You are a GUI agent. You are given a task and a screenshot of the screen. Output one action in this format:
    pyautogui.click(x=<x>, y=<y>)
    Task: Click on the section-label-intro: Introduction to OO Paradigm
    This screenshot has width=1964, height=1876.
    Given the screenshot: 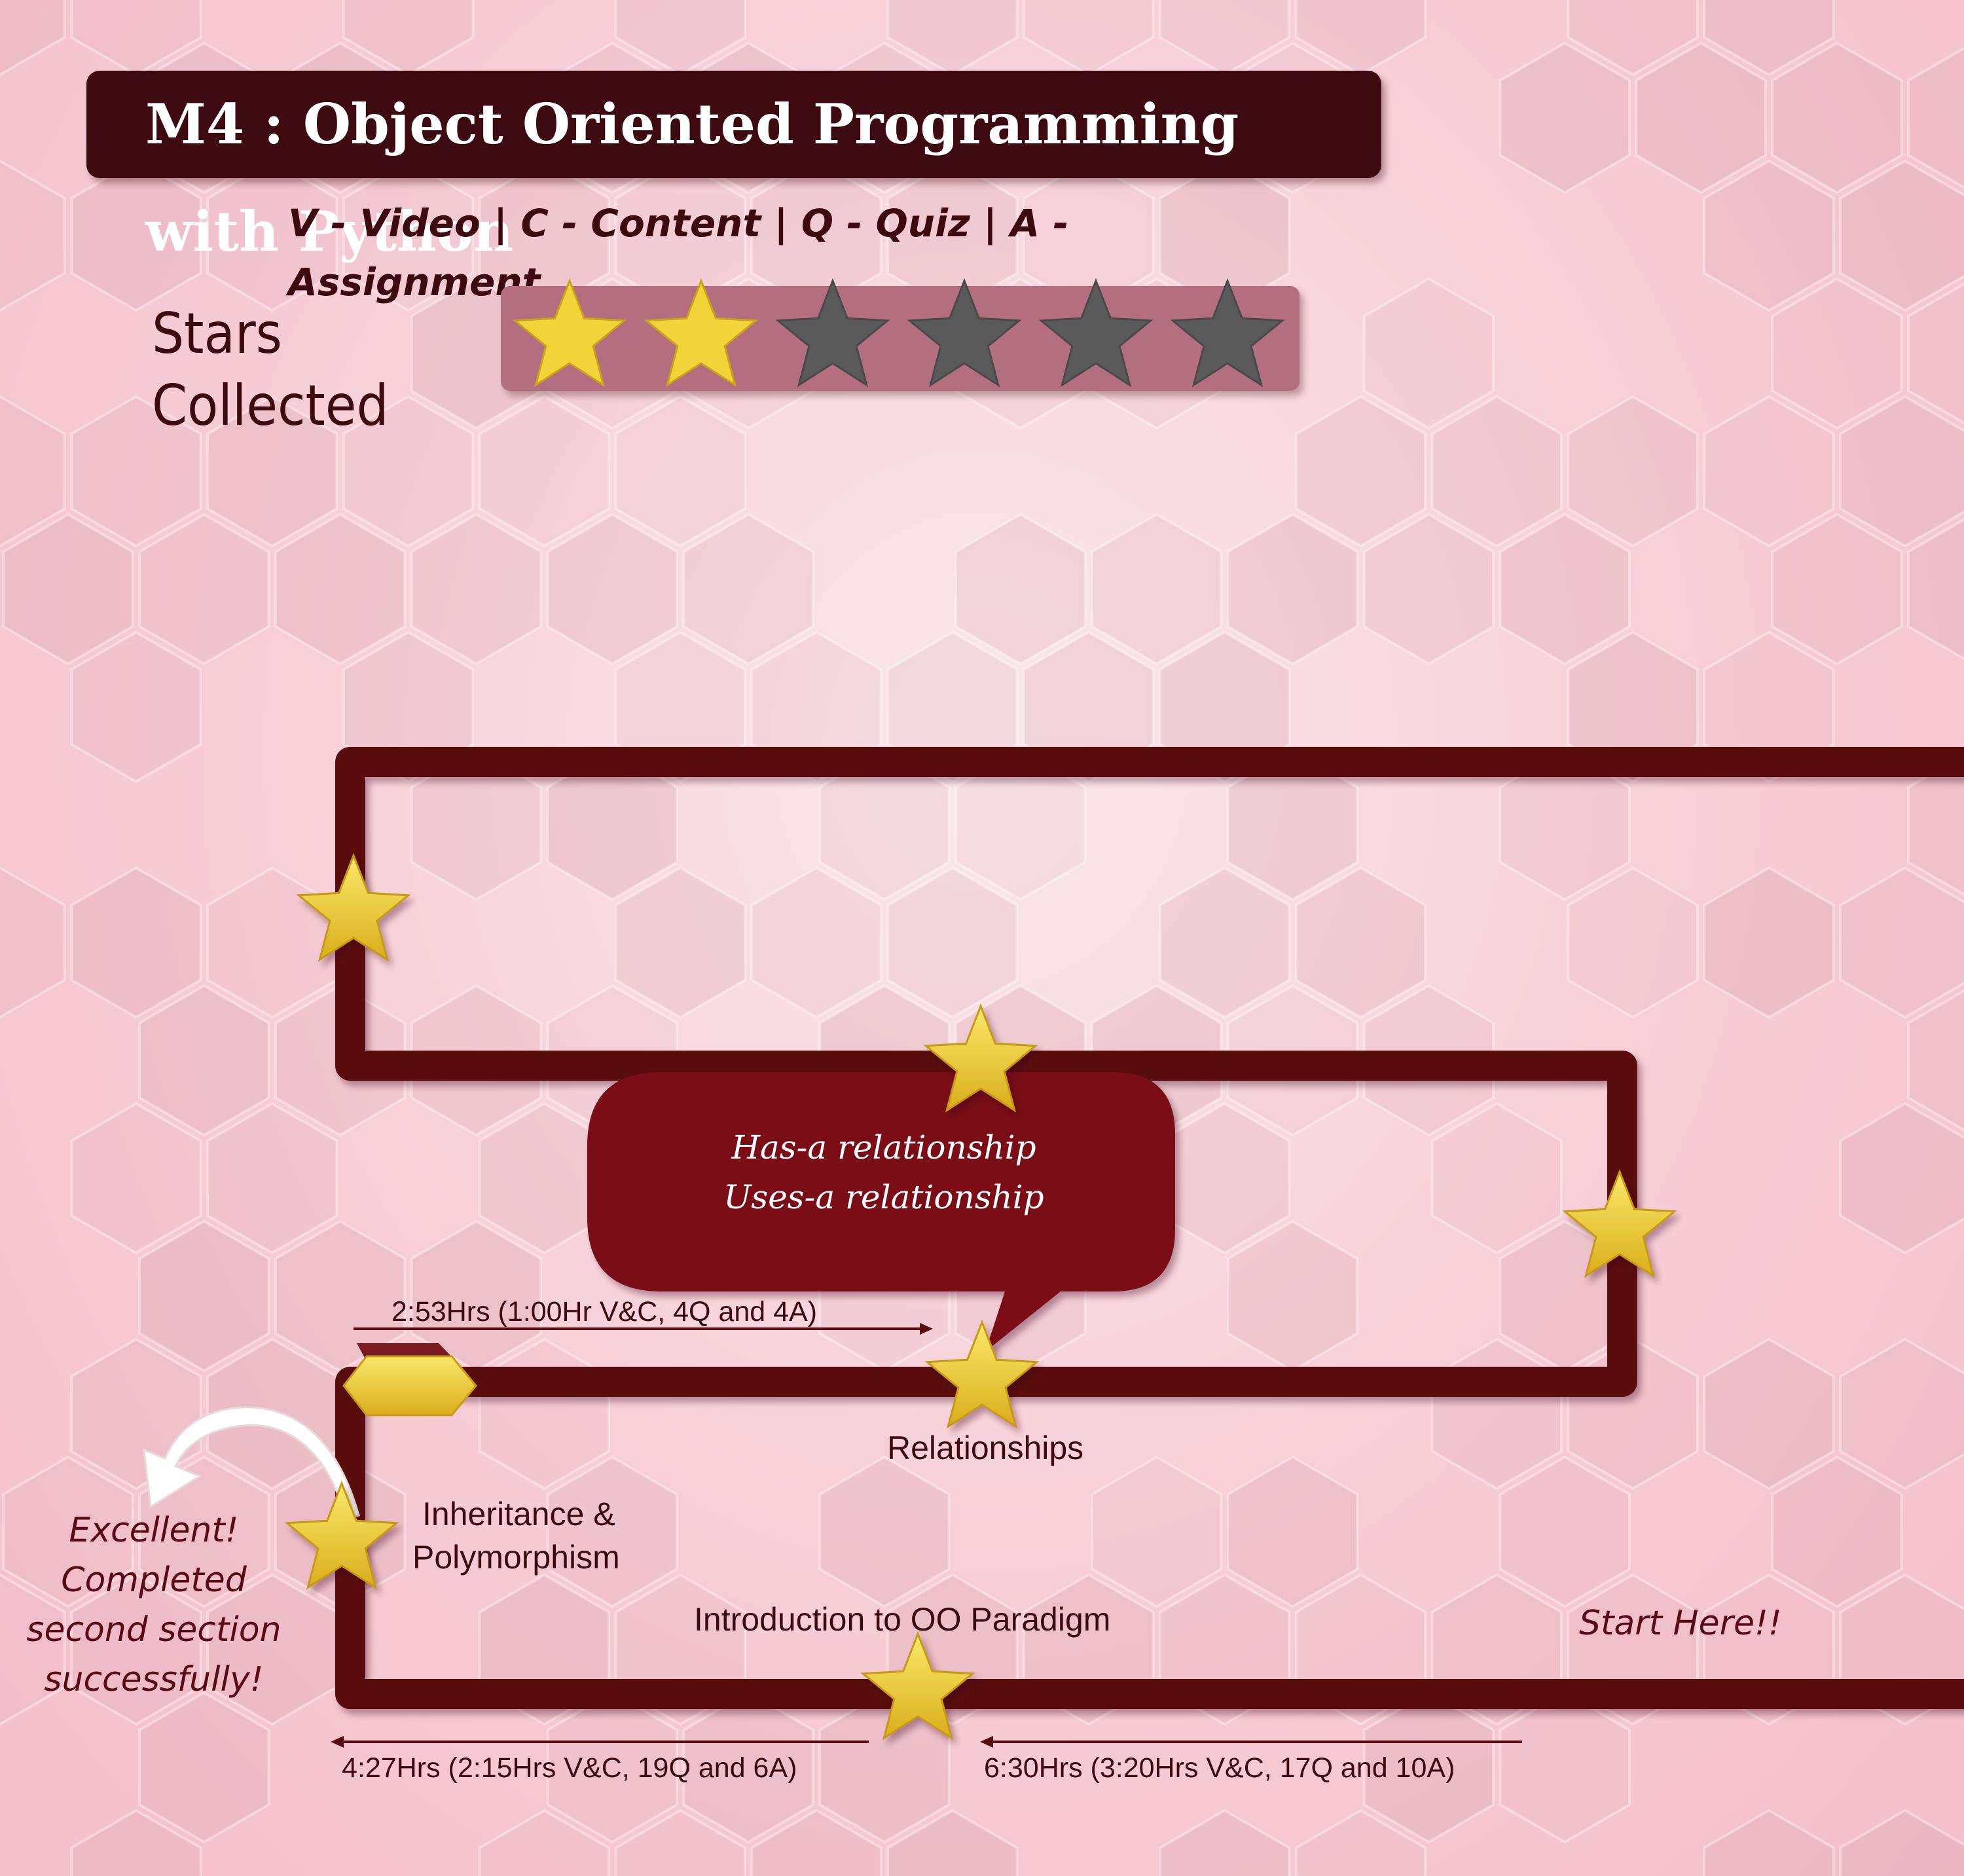 What is the action you would take?
    pyautogui.click(x=902, y=1619)
    